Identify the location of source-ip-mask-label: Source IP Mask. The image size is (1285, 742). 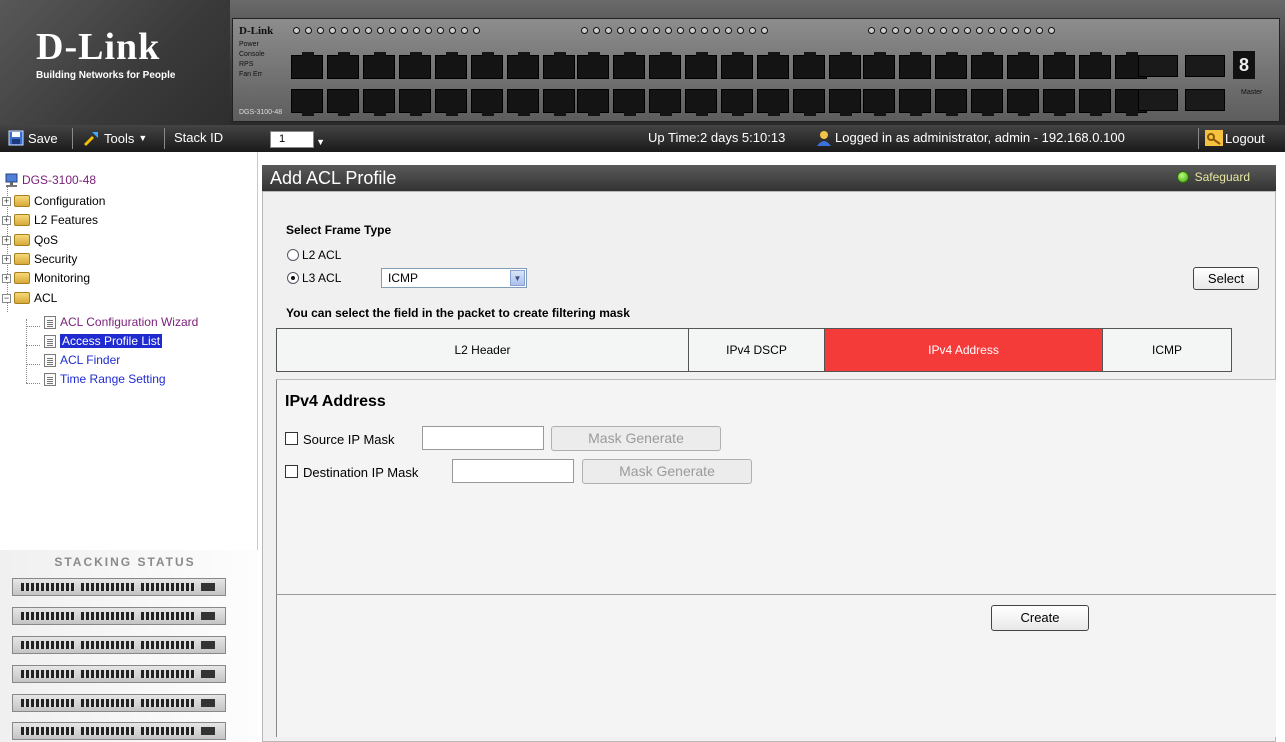
(349, 439).